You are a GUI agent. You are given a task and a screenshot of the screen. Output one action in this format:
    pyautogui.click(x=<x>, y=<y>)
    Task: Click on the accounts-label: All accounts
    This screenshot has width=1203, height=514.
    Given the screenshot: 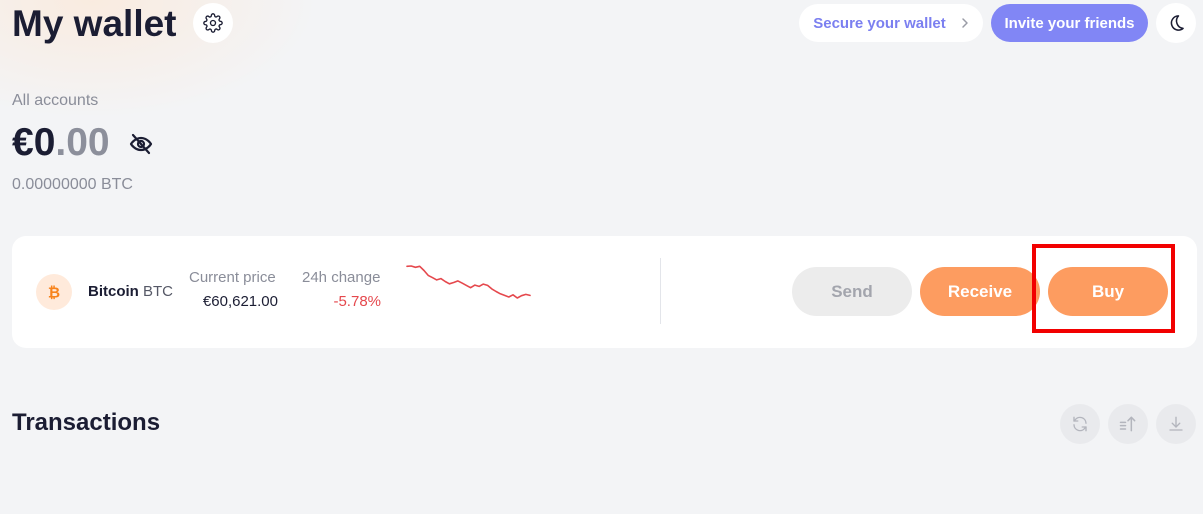 What is the action you would take?
    pyautogui.click(x=55, y=100)
    